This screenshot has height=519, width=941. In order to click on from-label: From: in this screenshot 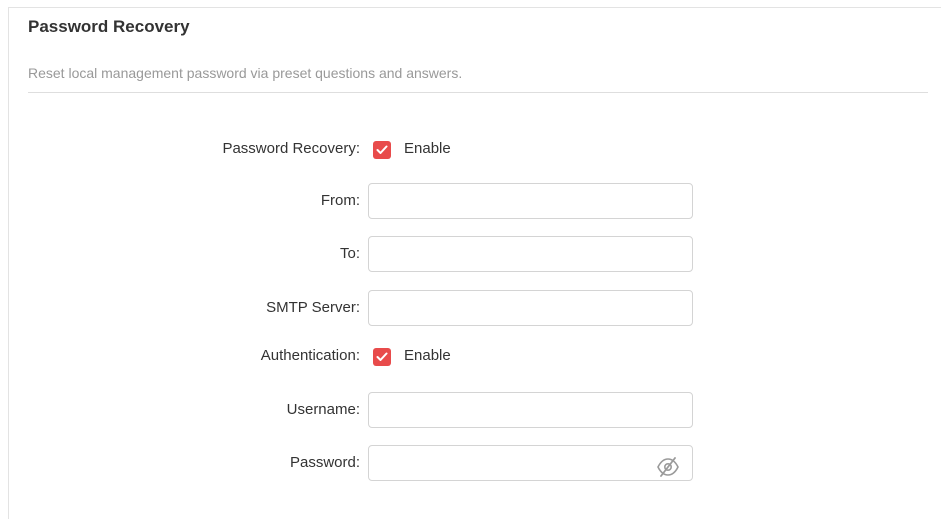, I will do `click(340, 200)`.